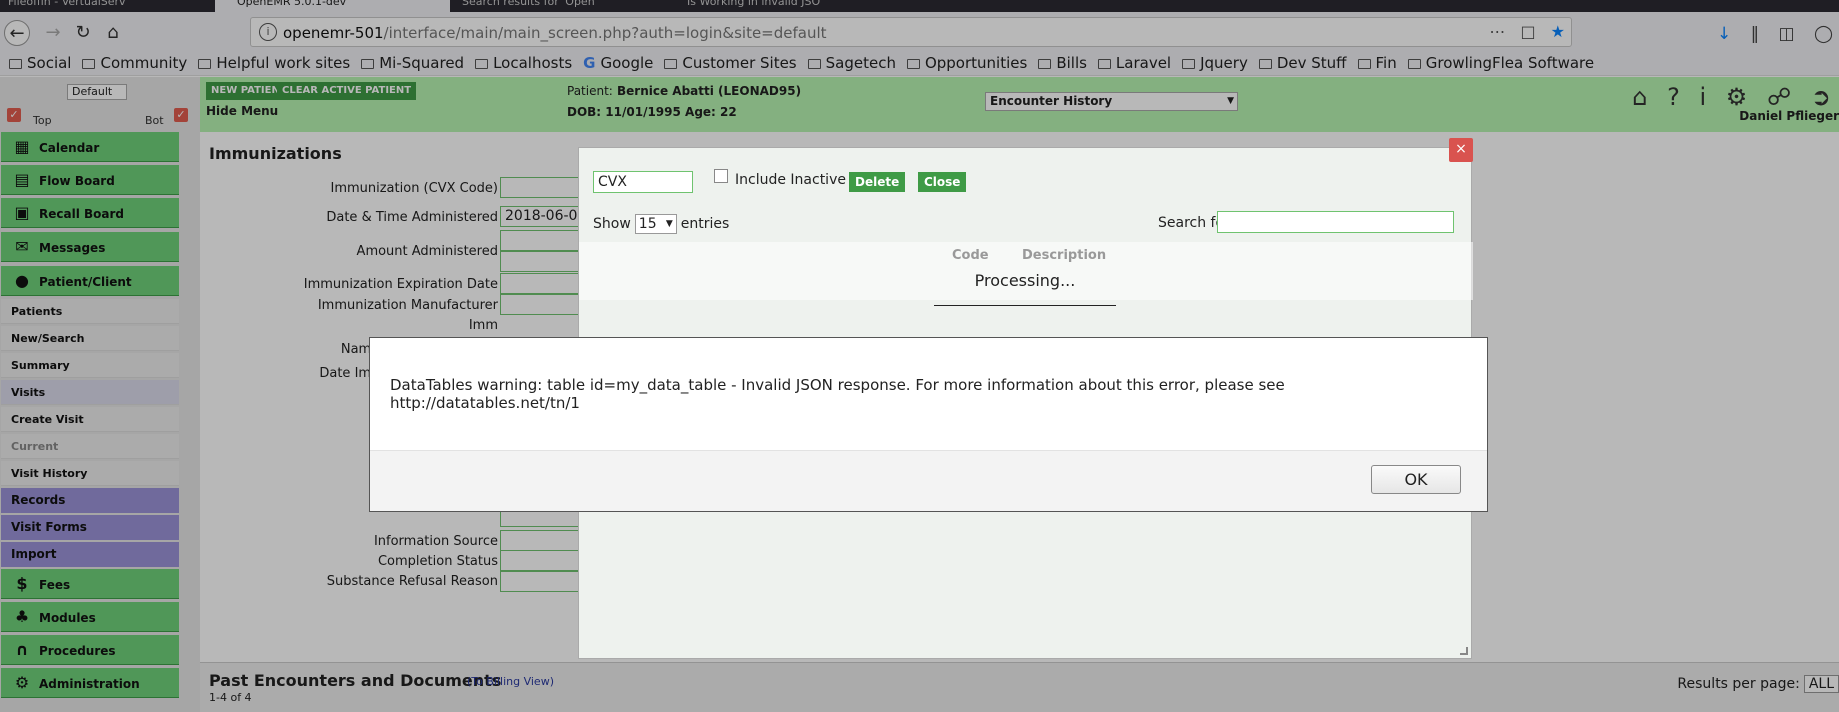  What do you see at coordinates (643, 182) in the screenshot?
I see `code-type-input: CVX` at bounding box center [643, 182].